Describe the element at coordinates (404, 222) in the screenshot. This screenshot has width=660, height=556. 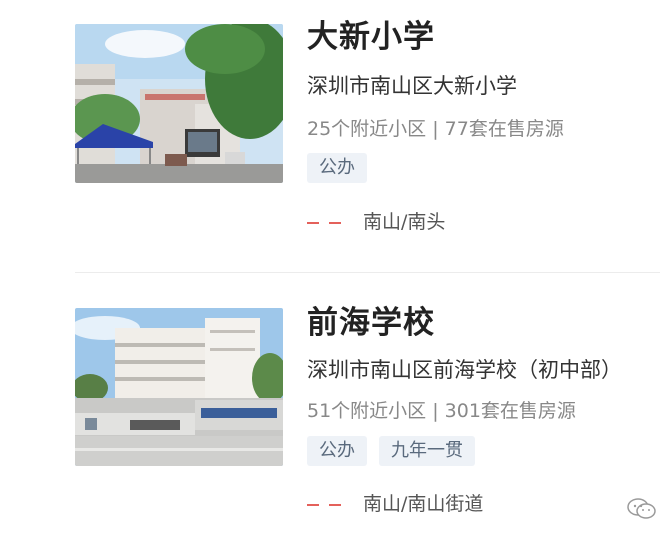
I see `school-location: 南山/南头` at that location.